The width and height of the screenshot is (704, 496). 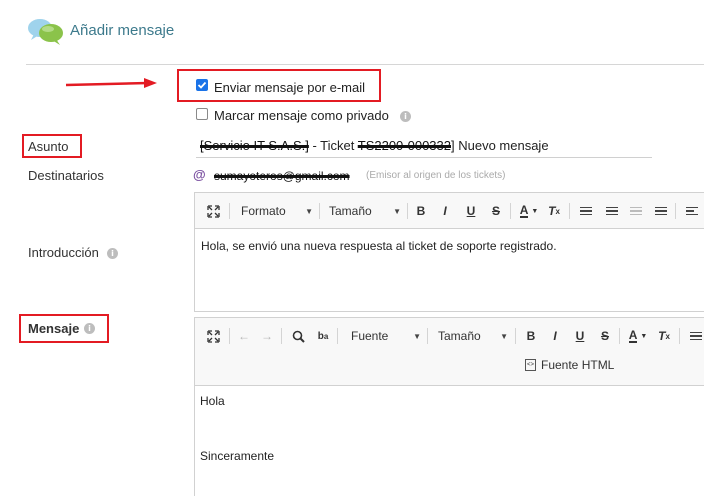 I want to click on at-icon: @, so click(x=199, y=174).